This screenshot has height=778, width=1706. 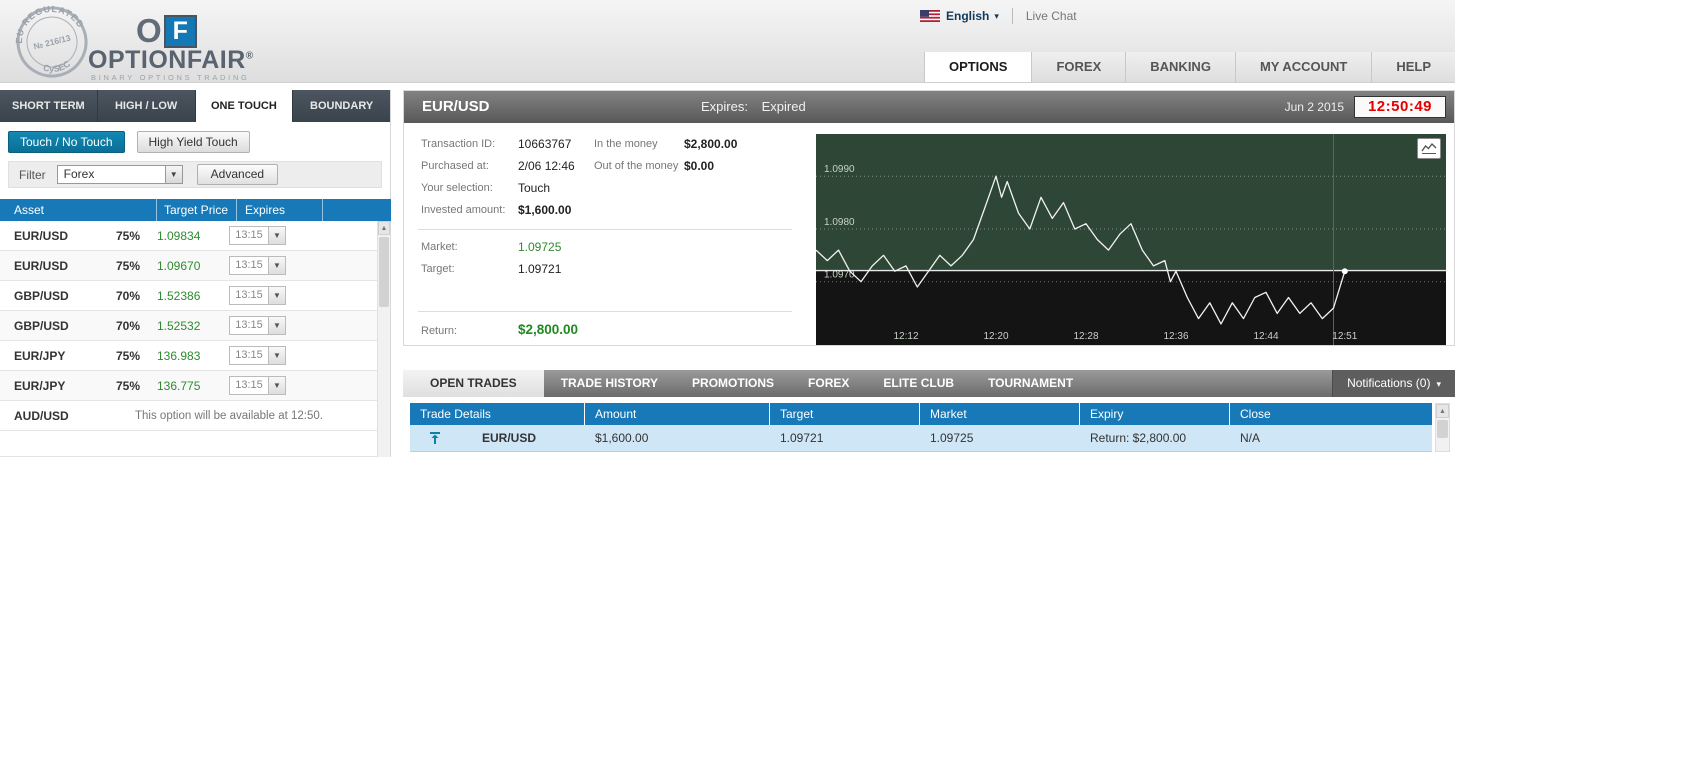 What do you see at coordinates (711, 144) in the screenshot?
I see `in-money-value: $2,800.00` at bounding box center [711, 144].